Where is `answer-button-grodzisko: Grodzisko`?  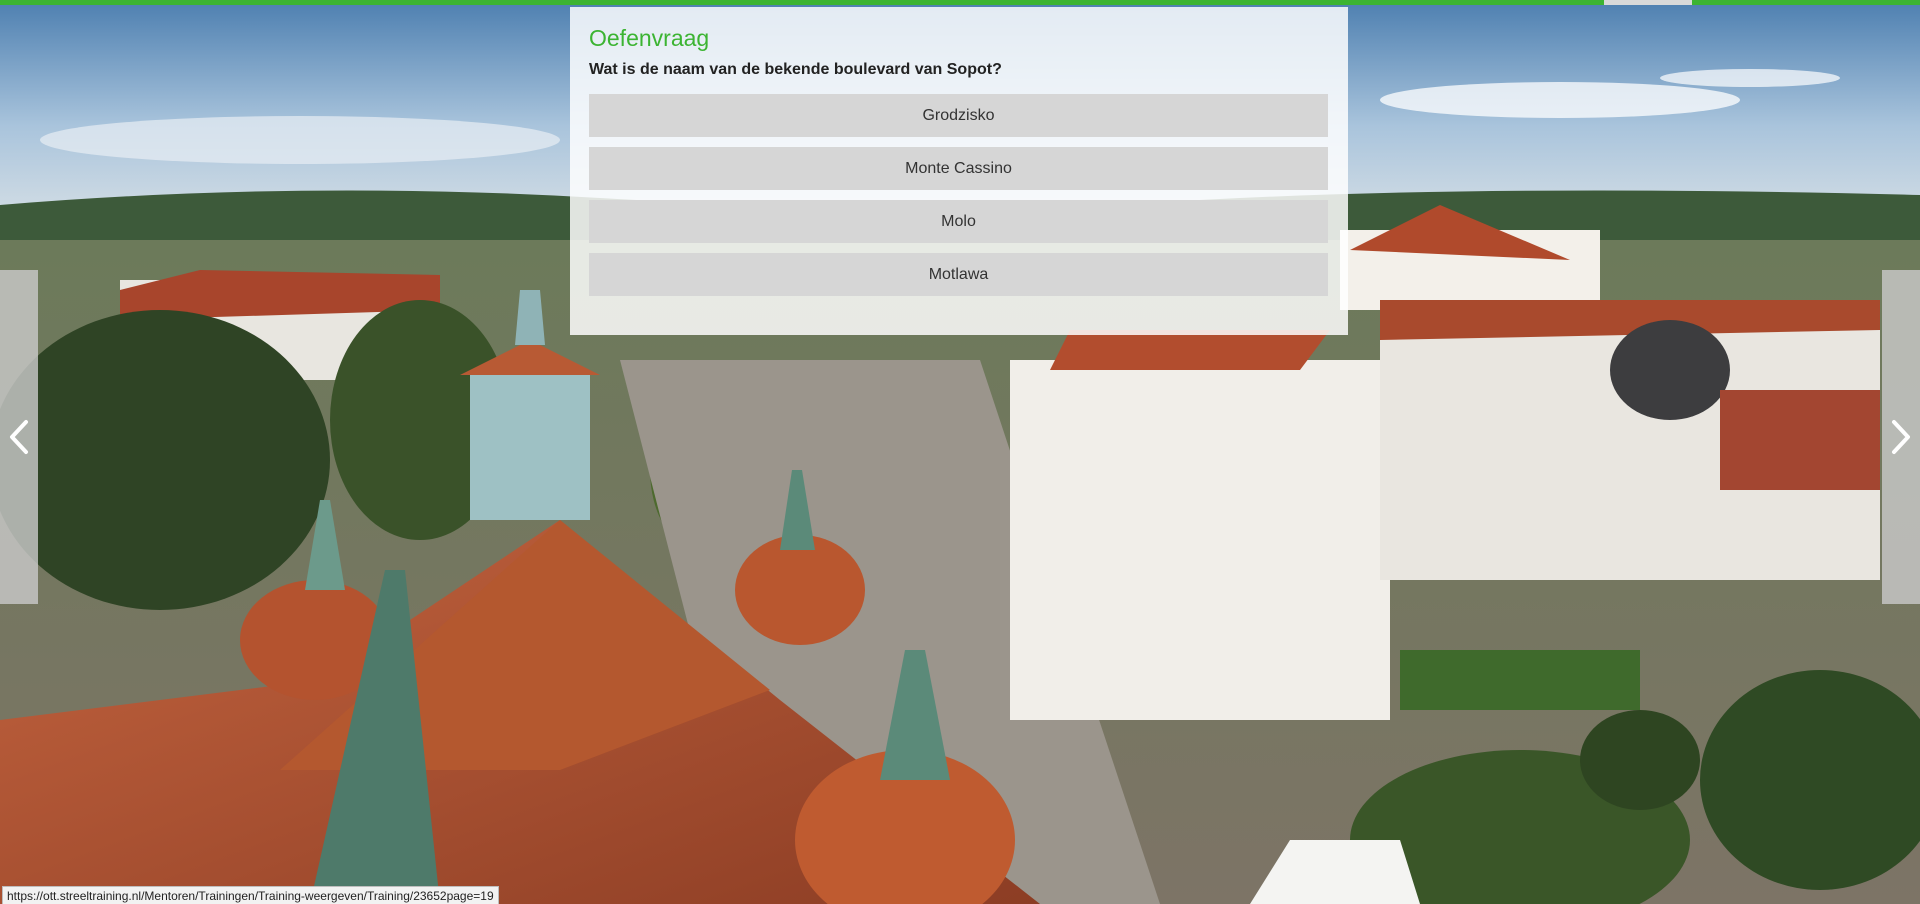 answer-button-grodzisko: Grodzisko is located at coordinates (958, 115).